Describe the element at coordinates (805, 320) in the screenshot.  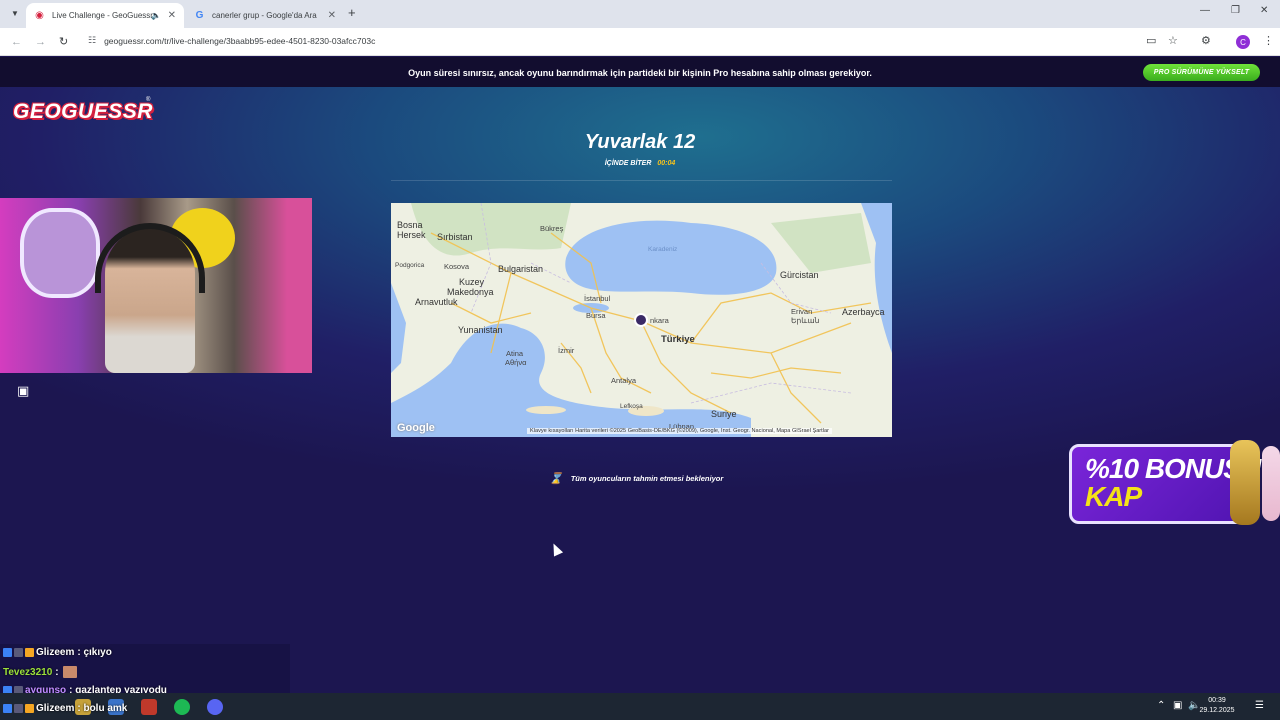
I see `map-label-erivan-hy: Երևան` at that location.